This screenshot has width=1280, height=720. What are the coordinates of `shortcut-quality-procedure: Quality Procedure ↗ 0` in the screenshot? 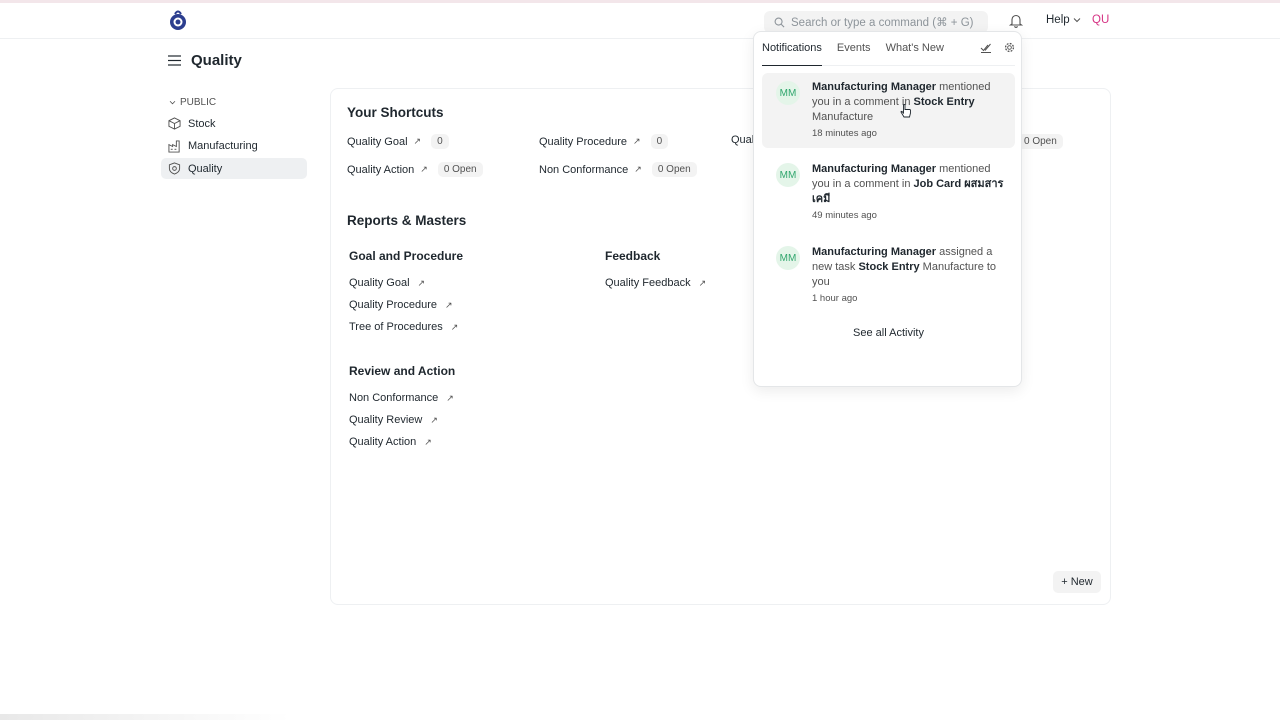 It's located at (604, 141).